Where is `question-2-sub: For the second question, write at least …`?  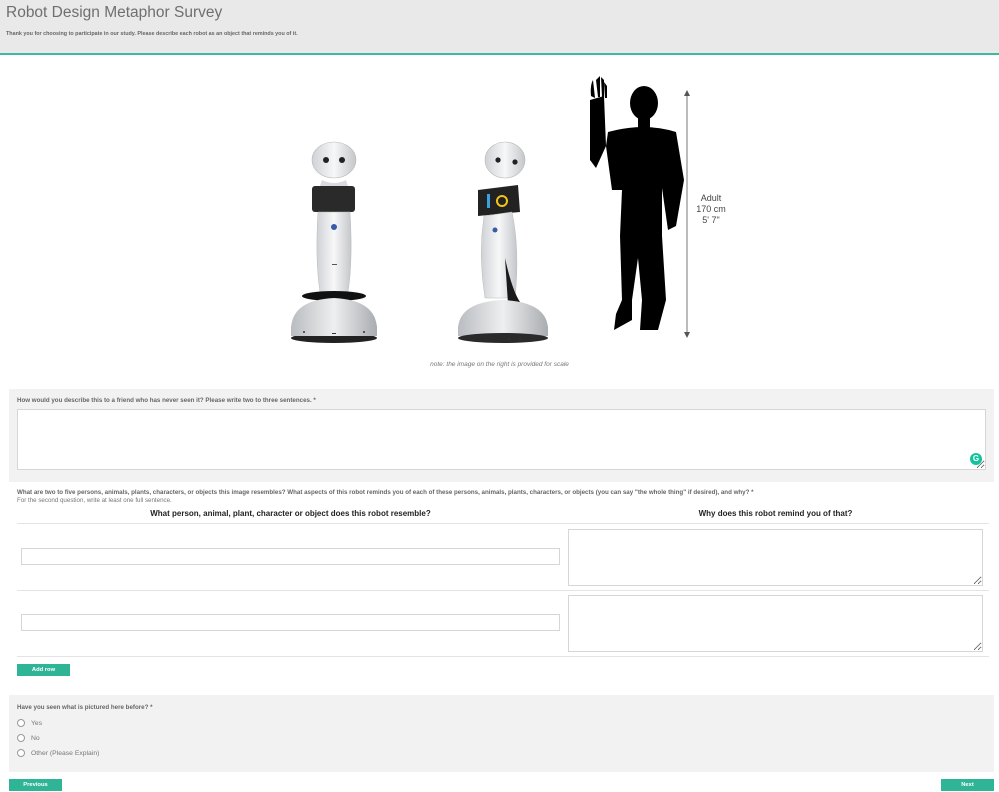
question-2-sub: For the second question, write at least … is located at coordinates (94, 500).